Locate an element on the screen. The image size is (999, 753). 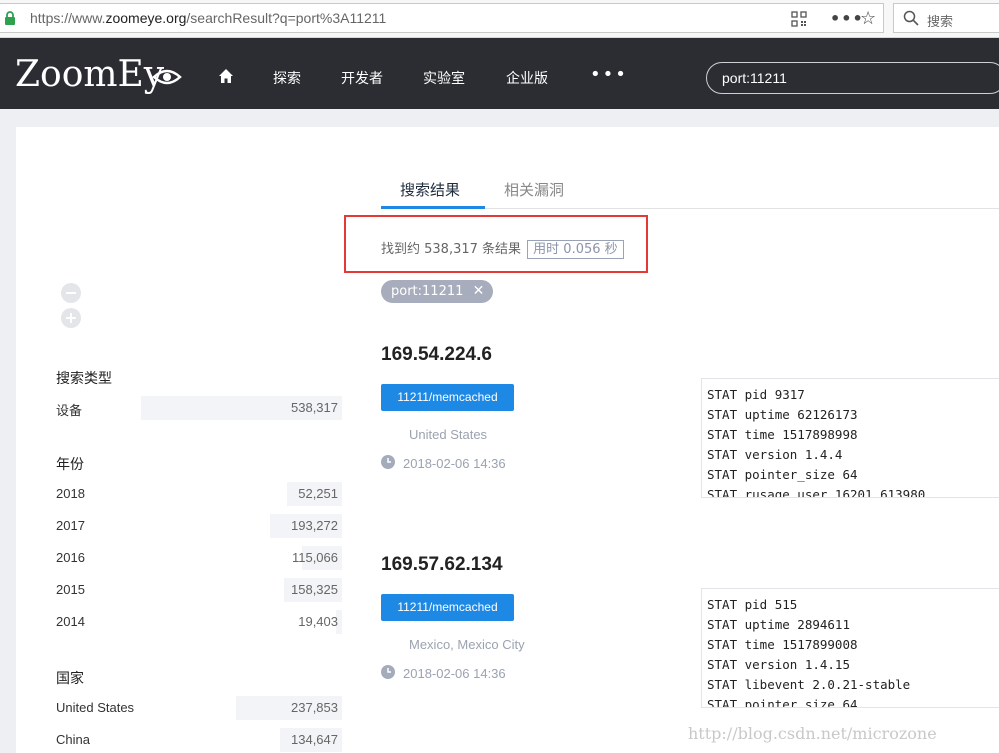
filter-chip-label: port:11211 is located at coordinates (427, 291).